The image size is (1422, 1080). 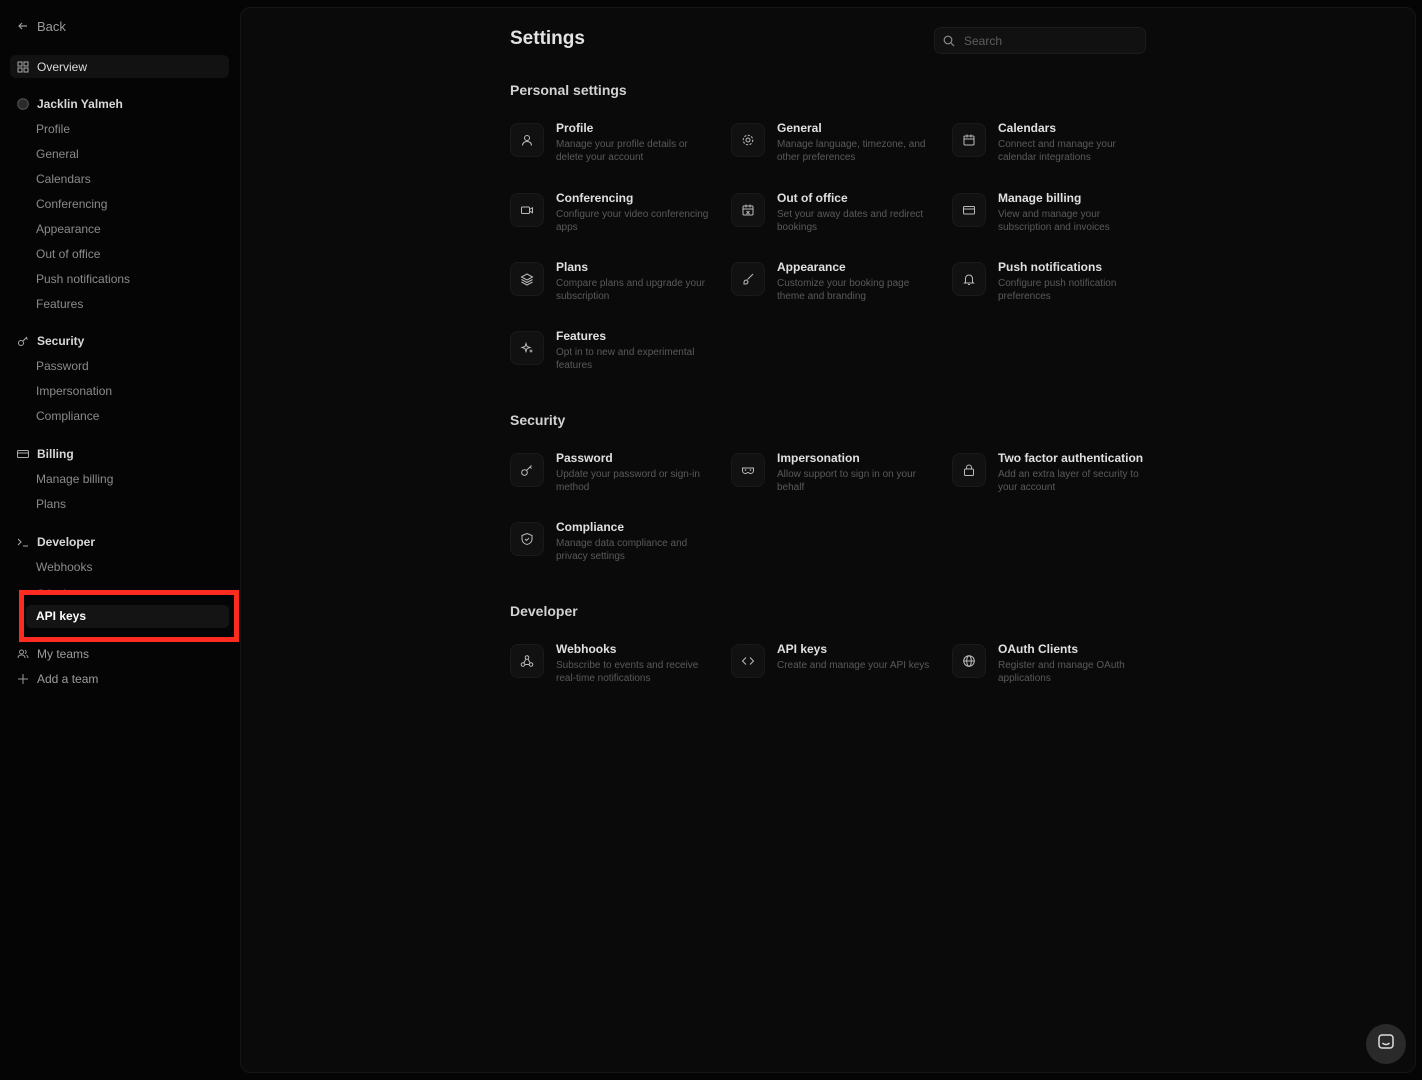 I want to click on sidebar-item-my-teams: My teams, so click(x=53, y=654).